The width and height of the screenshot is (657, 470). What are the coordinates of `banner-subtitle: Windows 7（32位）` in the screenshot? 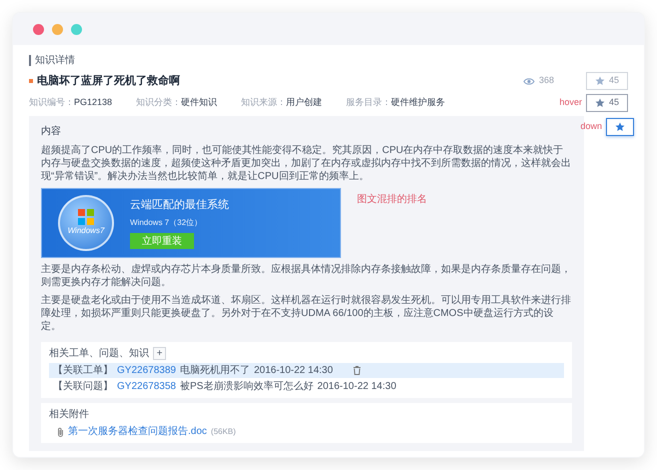 It's located at (166, 223).